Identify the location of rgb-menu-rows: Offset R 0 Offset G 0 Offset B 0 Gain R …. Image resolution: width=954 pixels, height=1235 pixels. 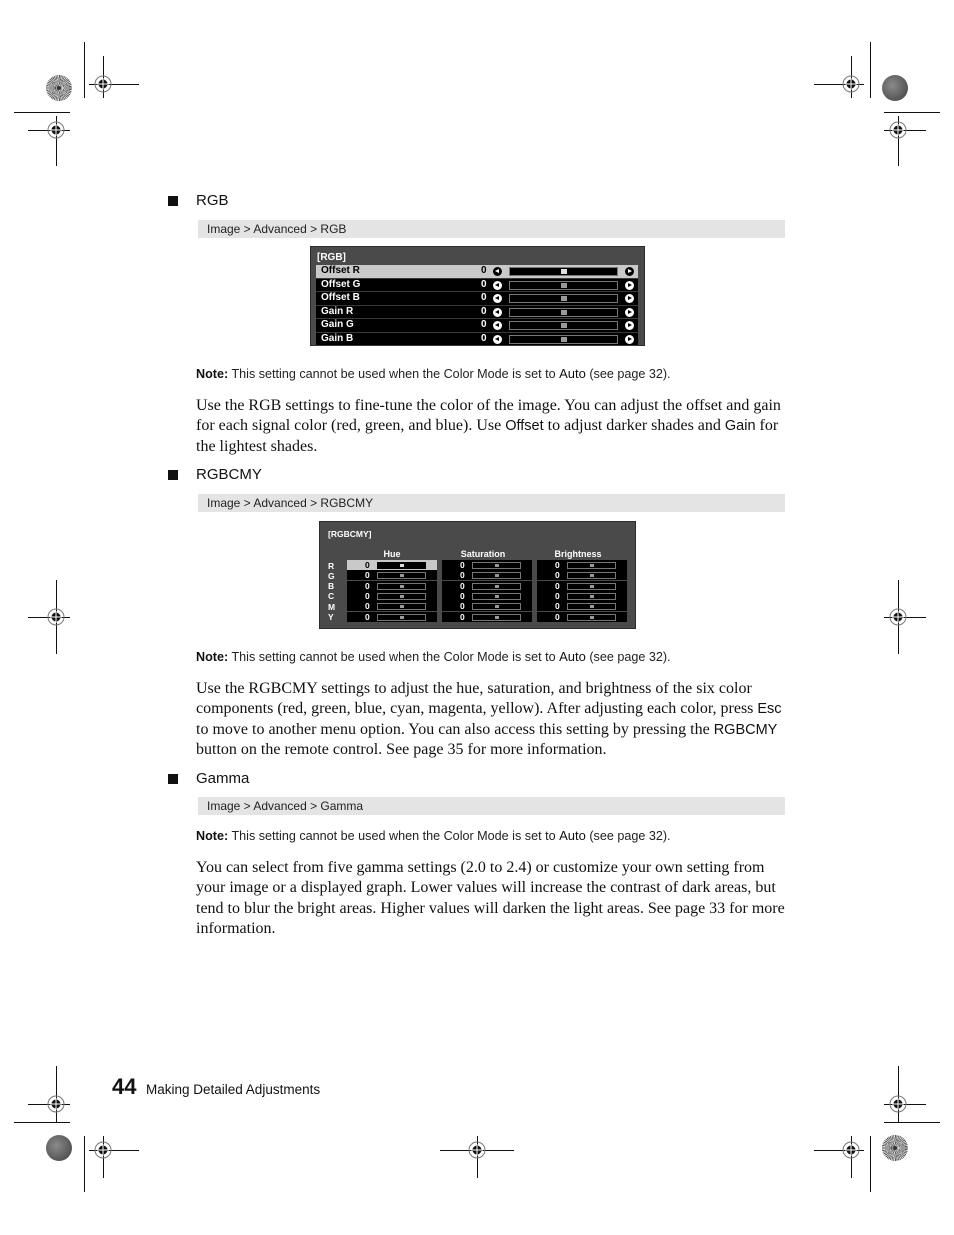
(477, 305).